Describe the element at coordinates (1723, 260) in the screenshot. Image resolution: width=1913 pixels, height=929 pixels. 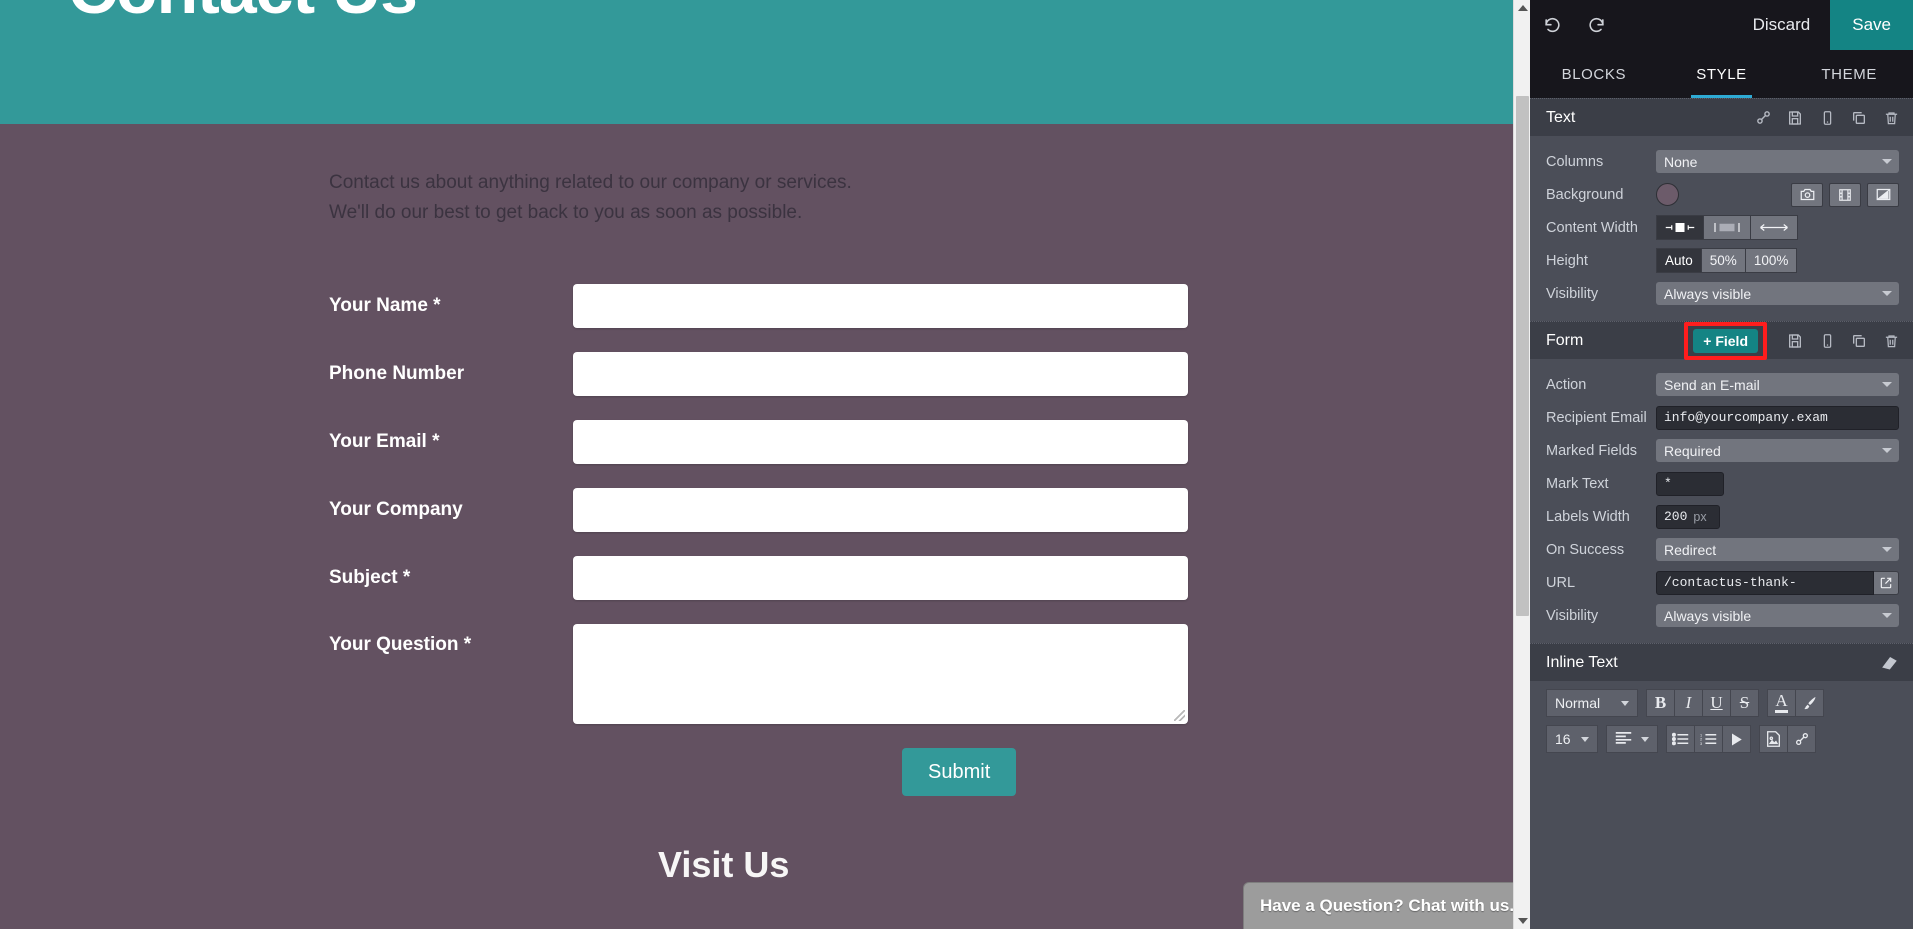
I see `height-50-option: 50%` at that location.